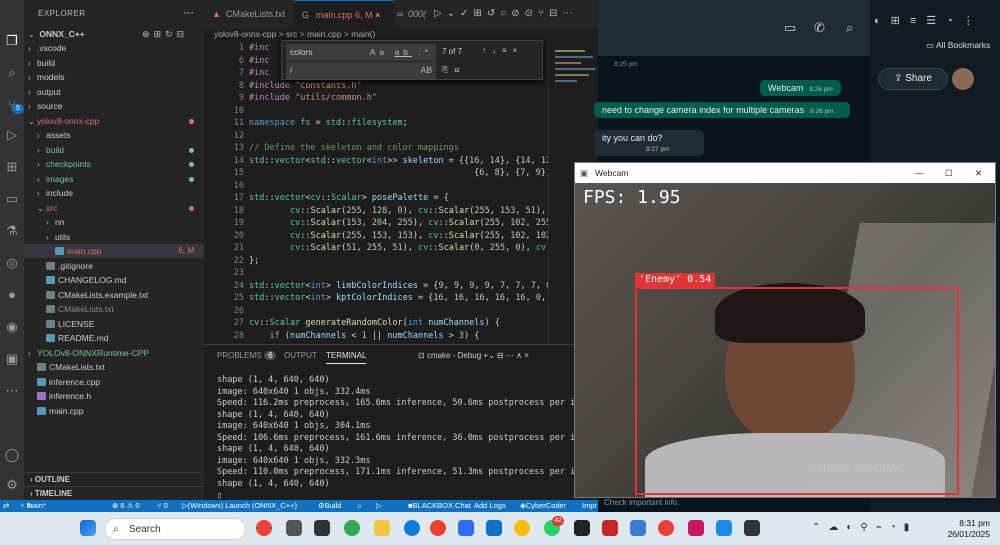  Describe the element at coordinates (114, 121) in the screenshot. I see `tree-item: ⌄ yolov8-onnx-cpp` at that location.